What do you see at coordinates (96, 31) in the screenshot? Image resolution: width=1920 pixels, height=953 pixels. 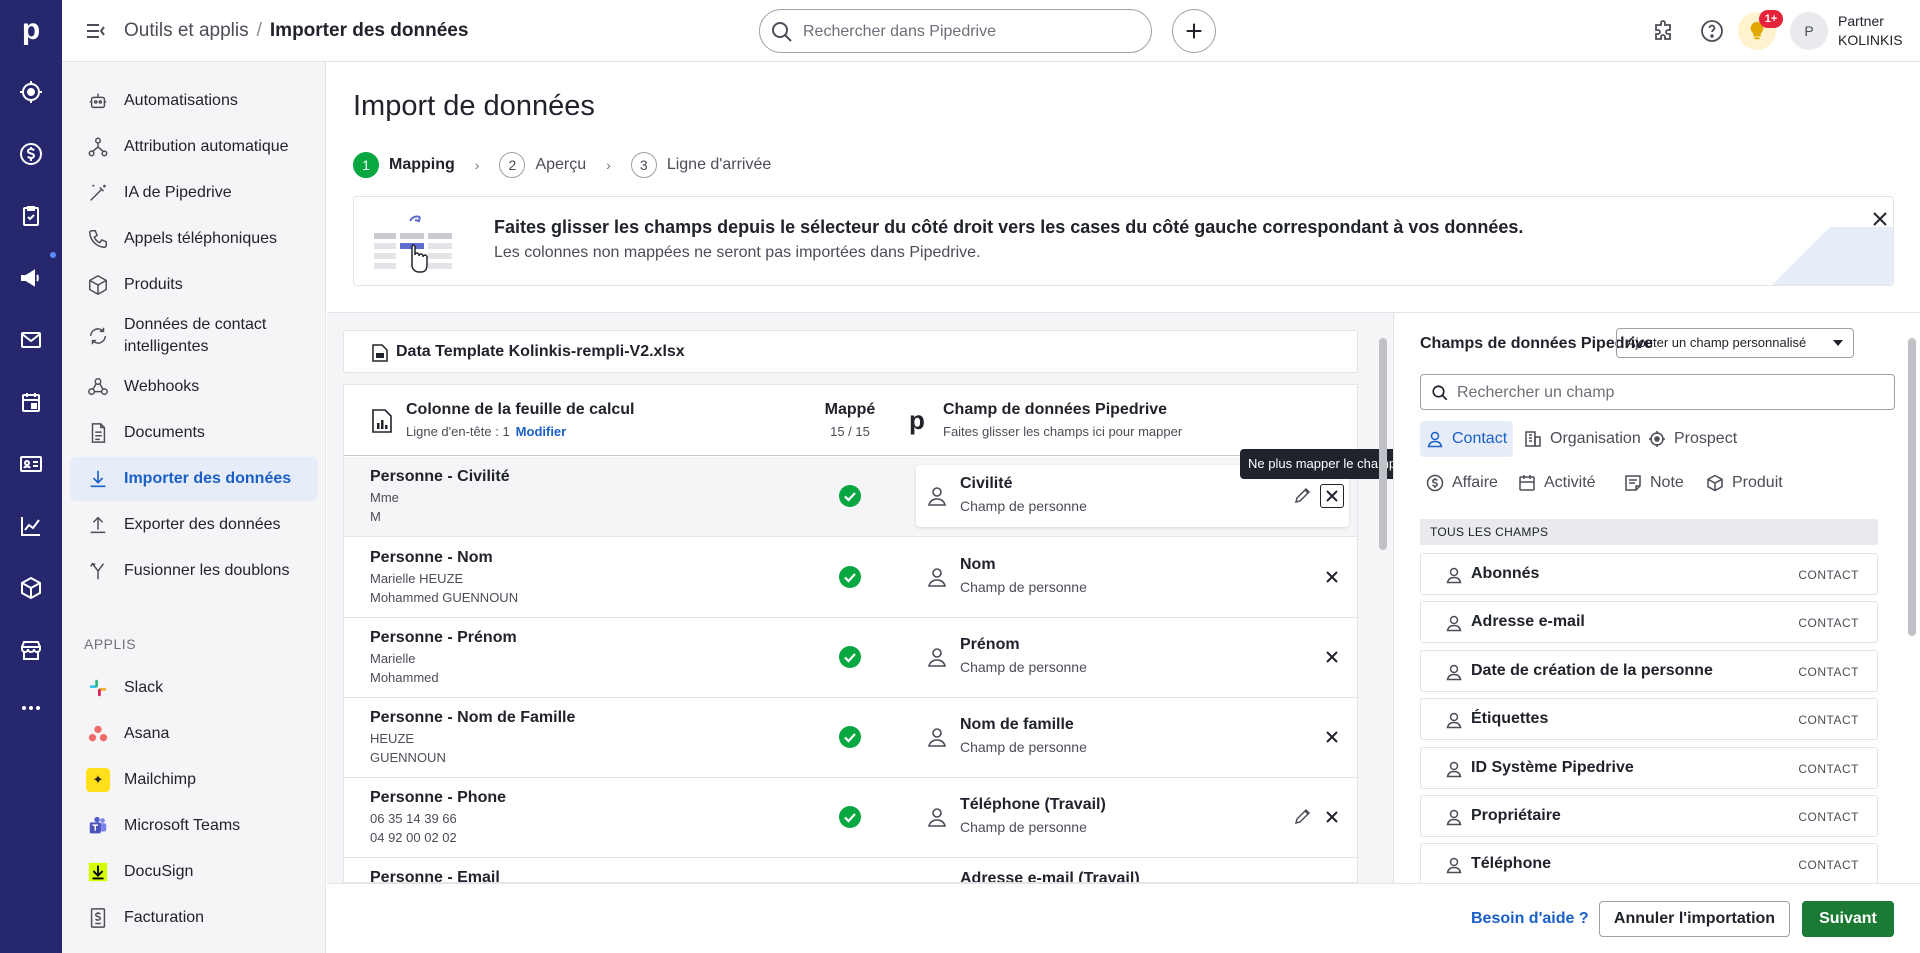 I see `sidebar-collapse-icon` at bounding box center [96, 31].